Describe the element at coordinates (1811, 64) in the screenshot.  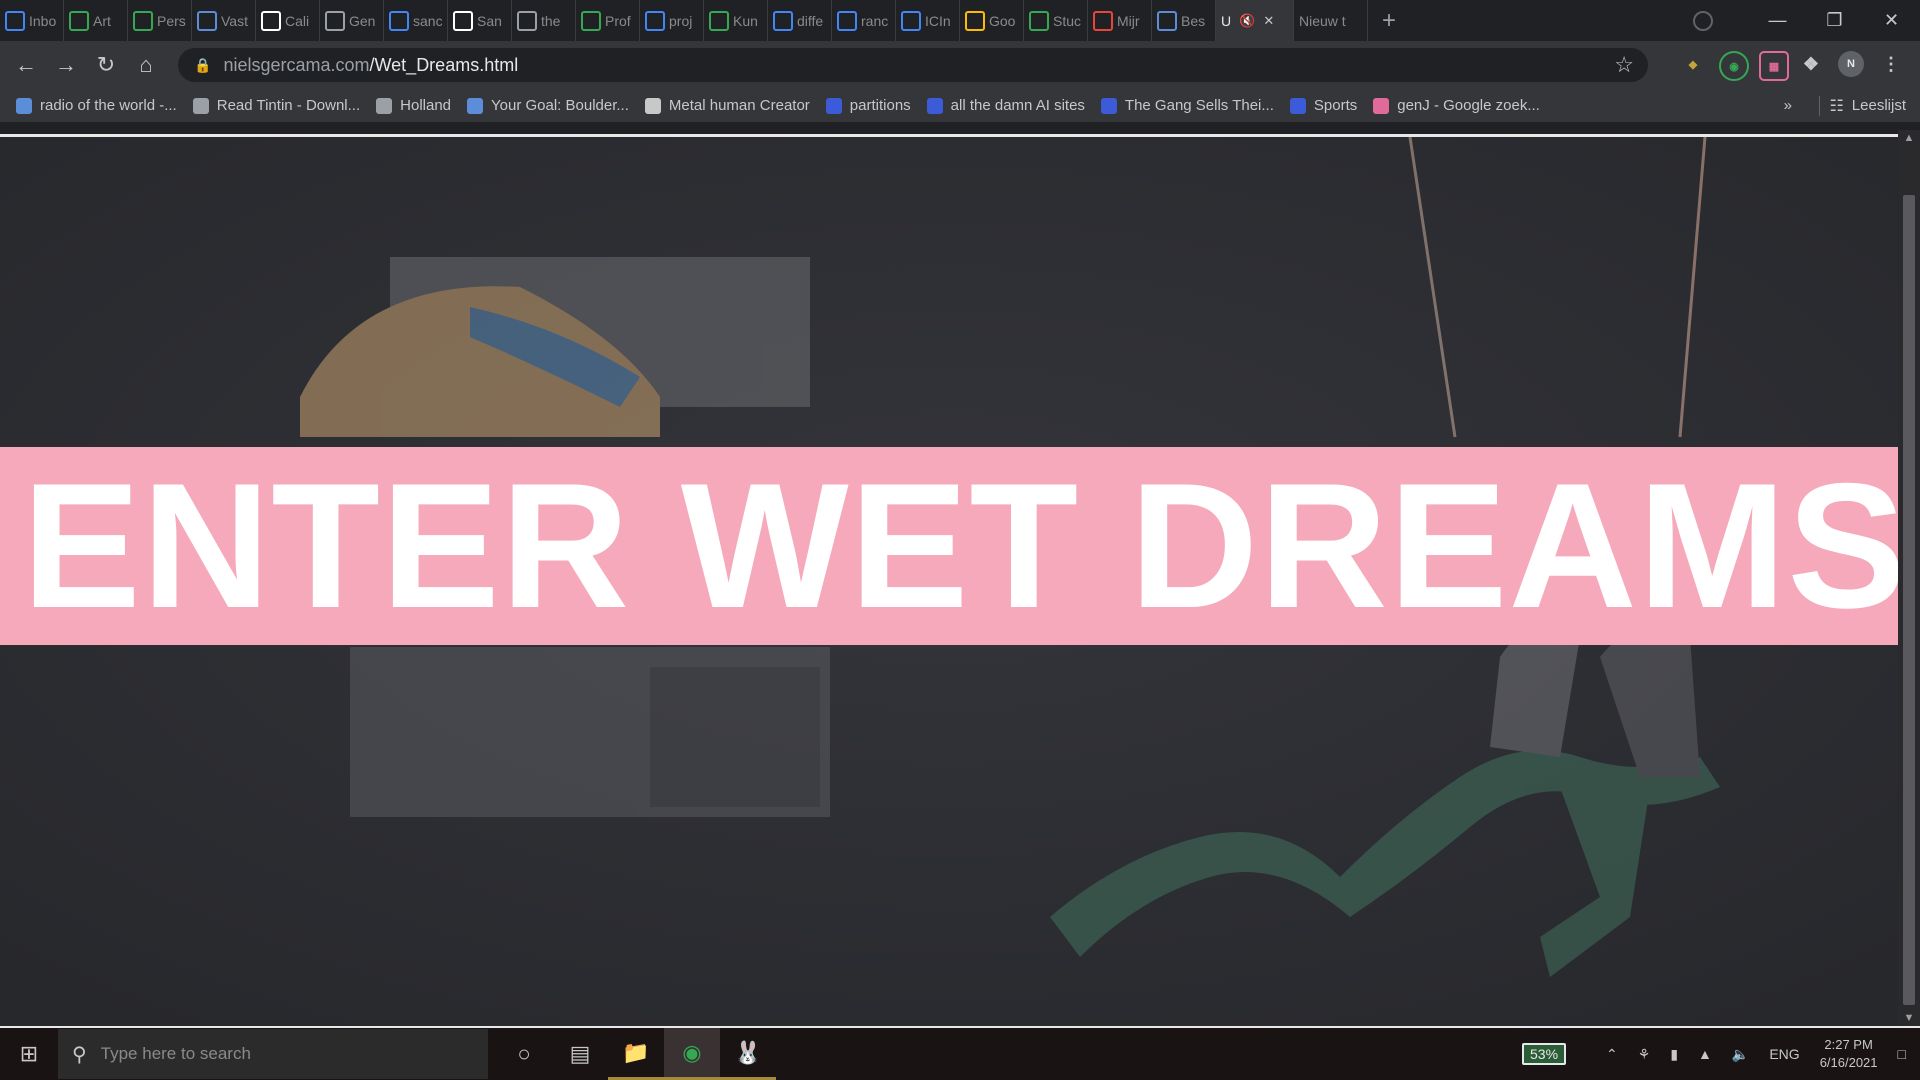
I see `extensions-puzzle-icon: ❖` at that location.